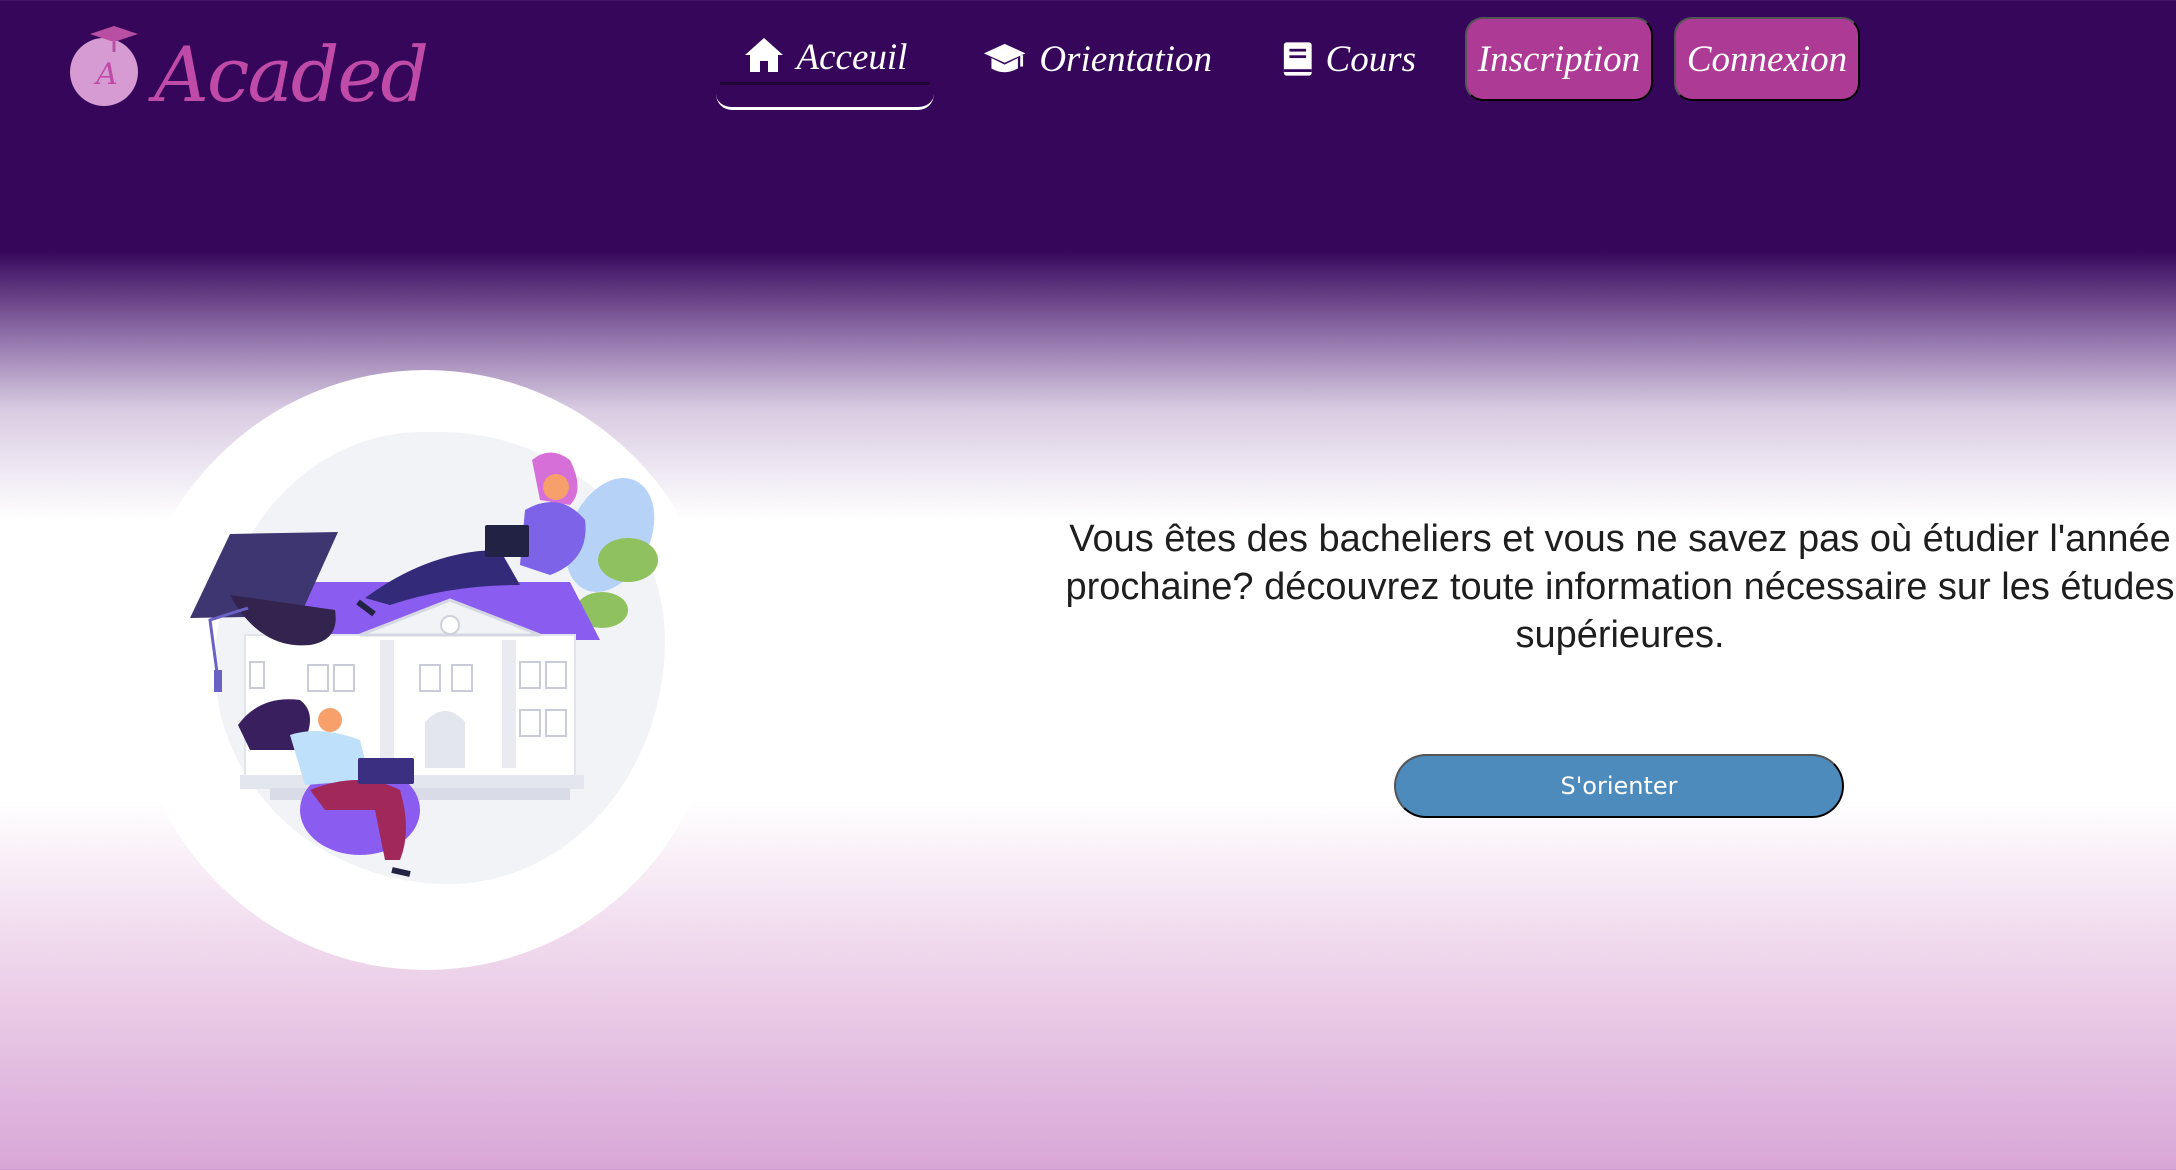  Describe the element at coordinates (424, 664) in the screenshot. I see `students-university-illustration` at that location.